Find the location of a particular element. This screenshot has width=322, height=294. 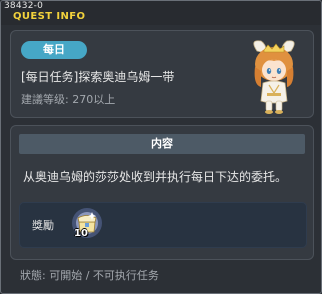

reward-box: 獎勵 10 is located at coordinates (163, 225).